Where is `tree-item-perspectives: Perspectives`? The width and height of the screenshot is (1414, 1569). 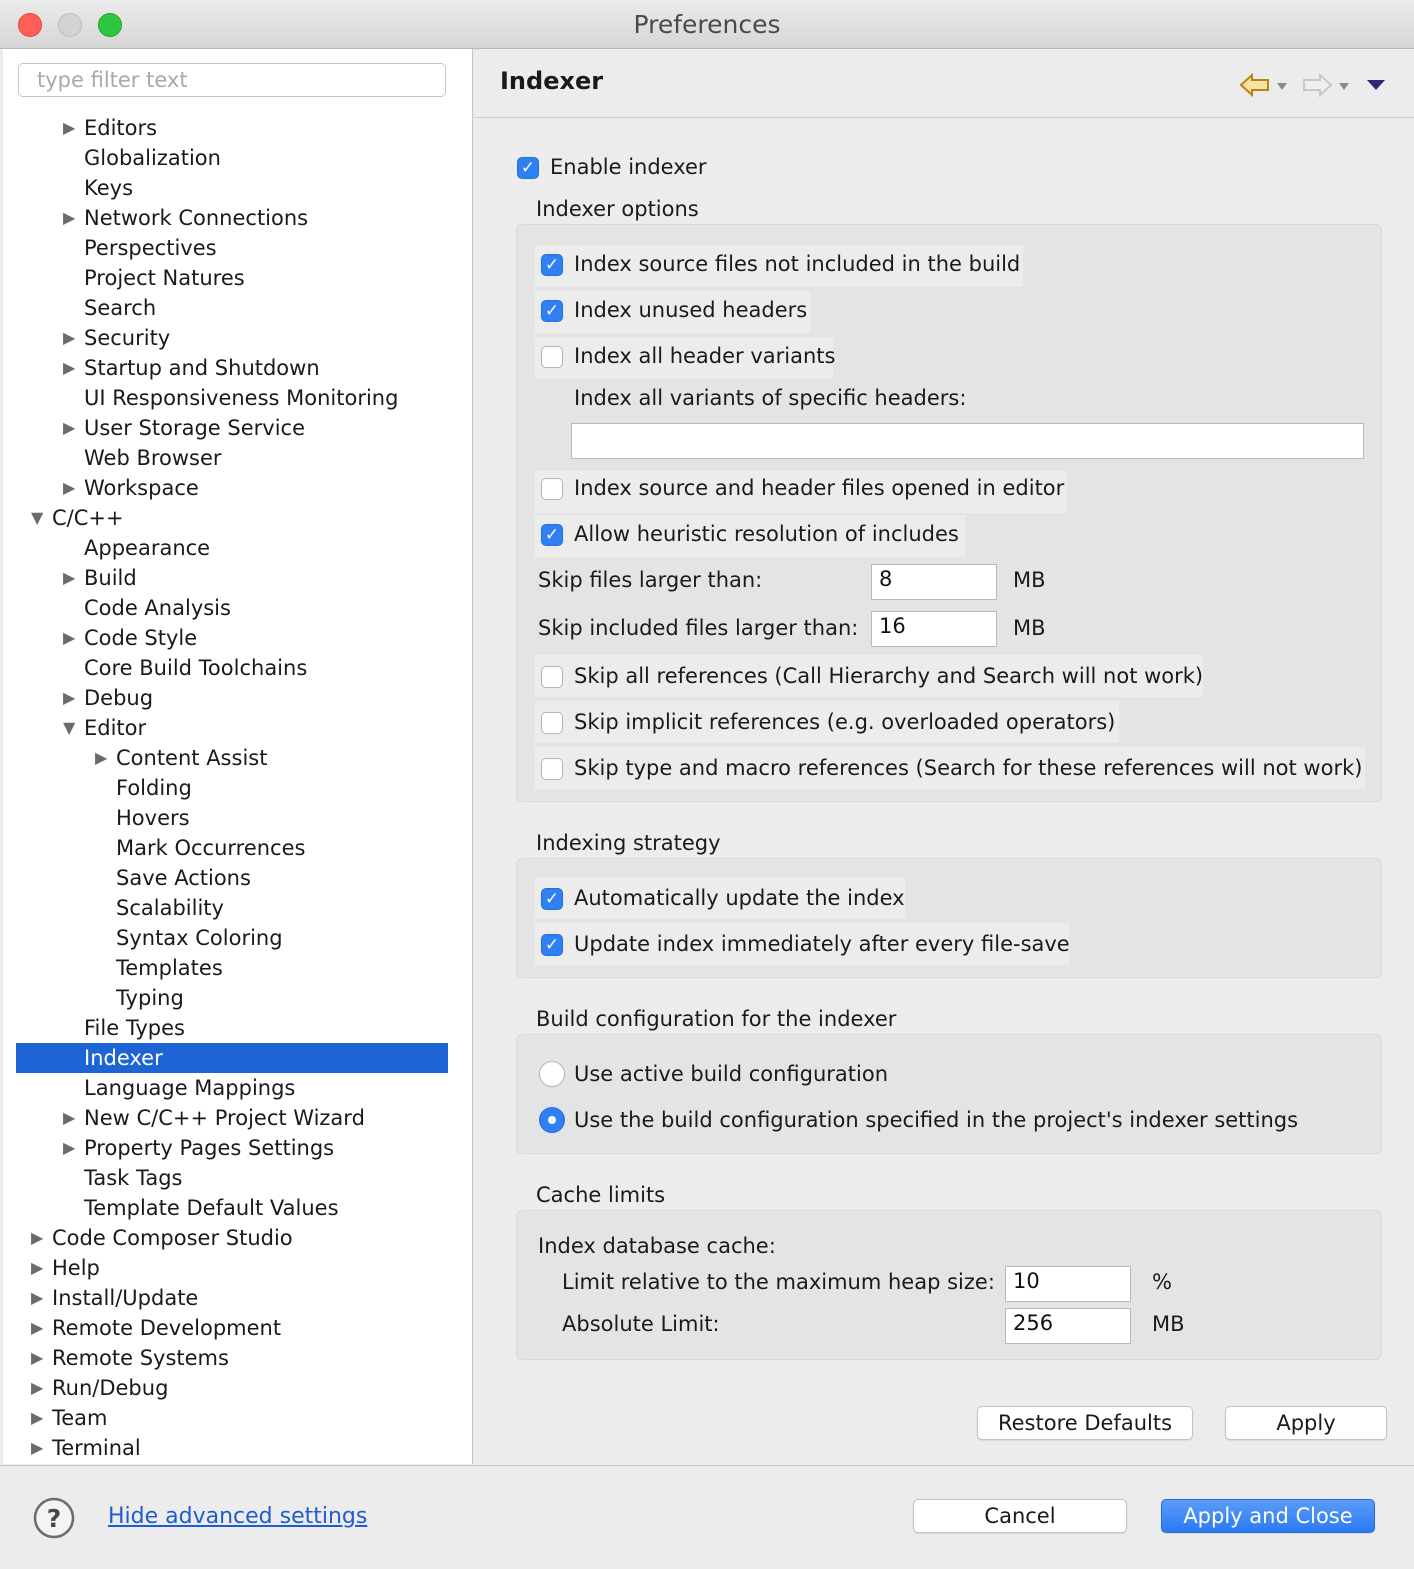 tree-item-perspectives: Perspectives is located at coordinates (237, 248).